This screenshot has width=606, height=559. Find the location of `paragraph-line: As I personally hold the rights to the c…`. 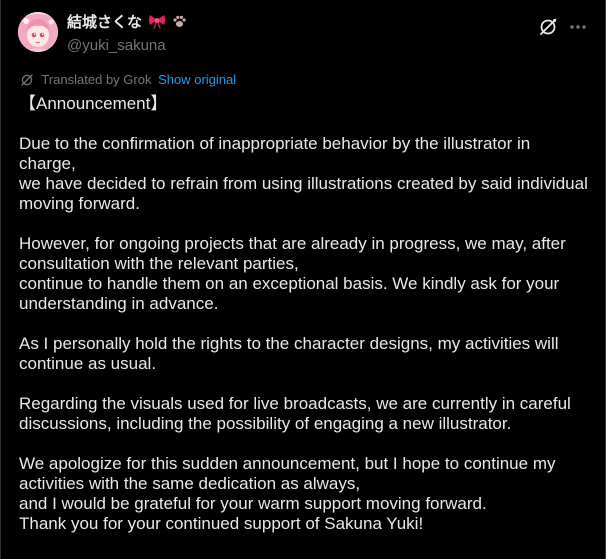

paragraph-line: As I personally hold the rights to the c… is located at coordinates (289, 353).